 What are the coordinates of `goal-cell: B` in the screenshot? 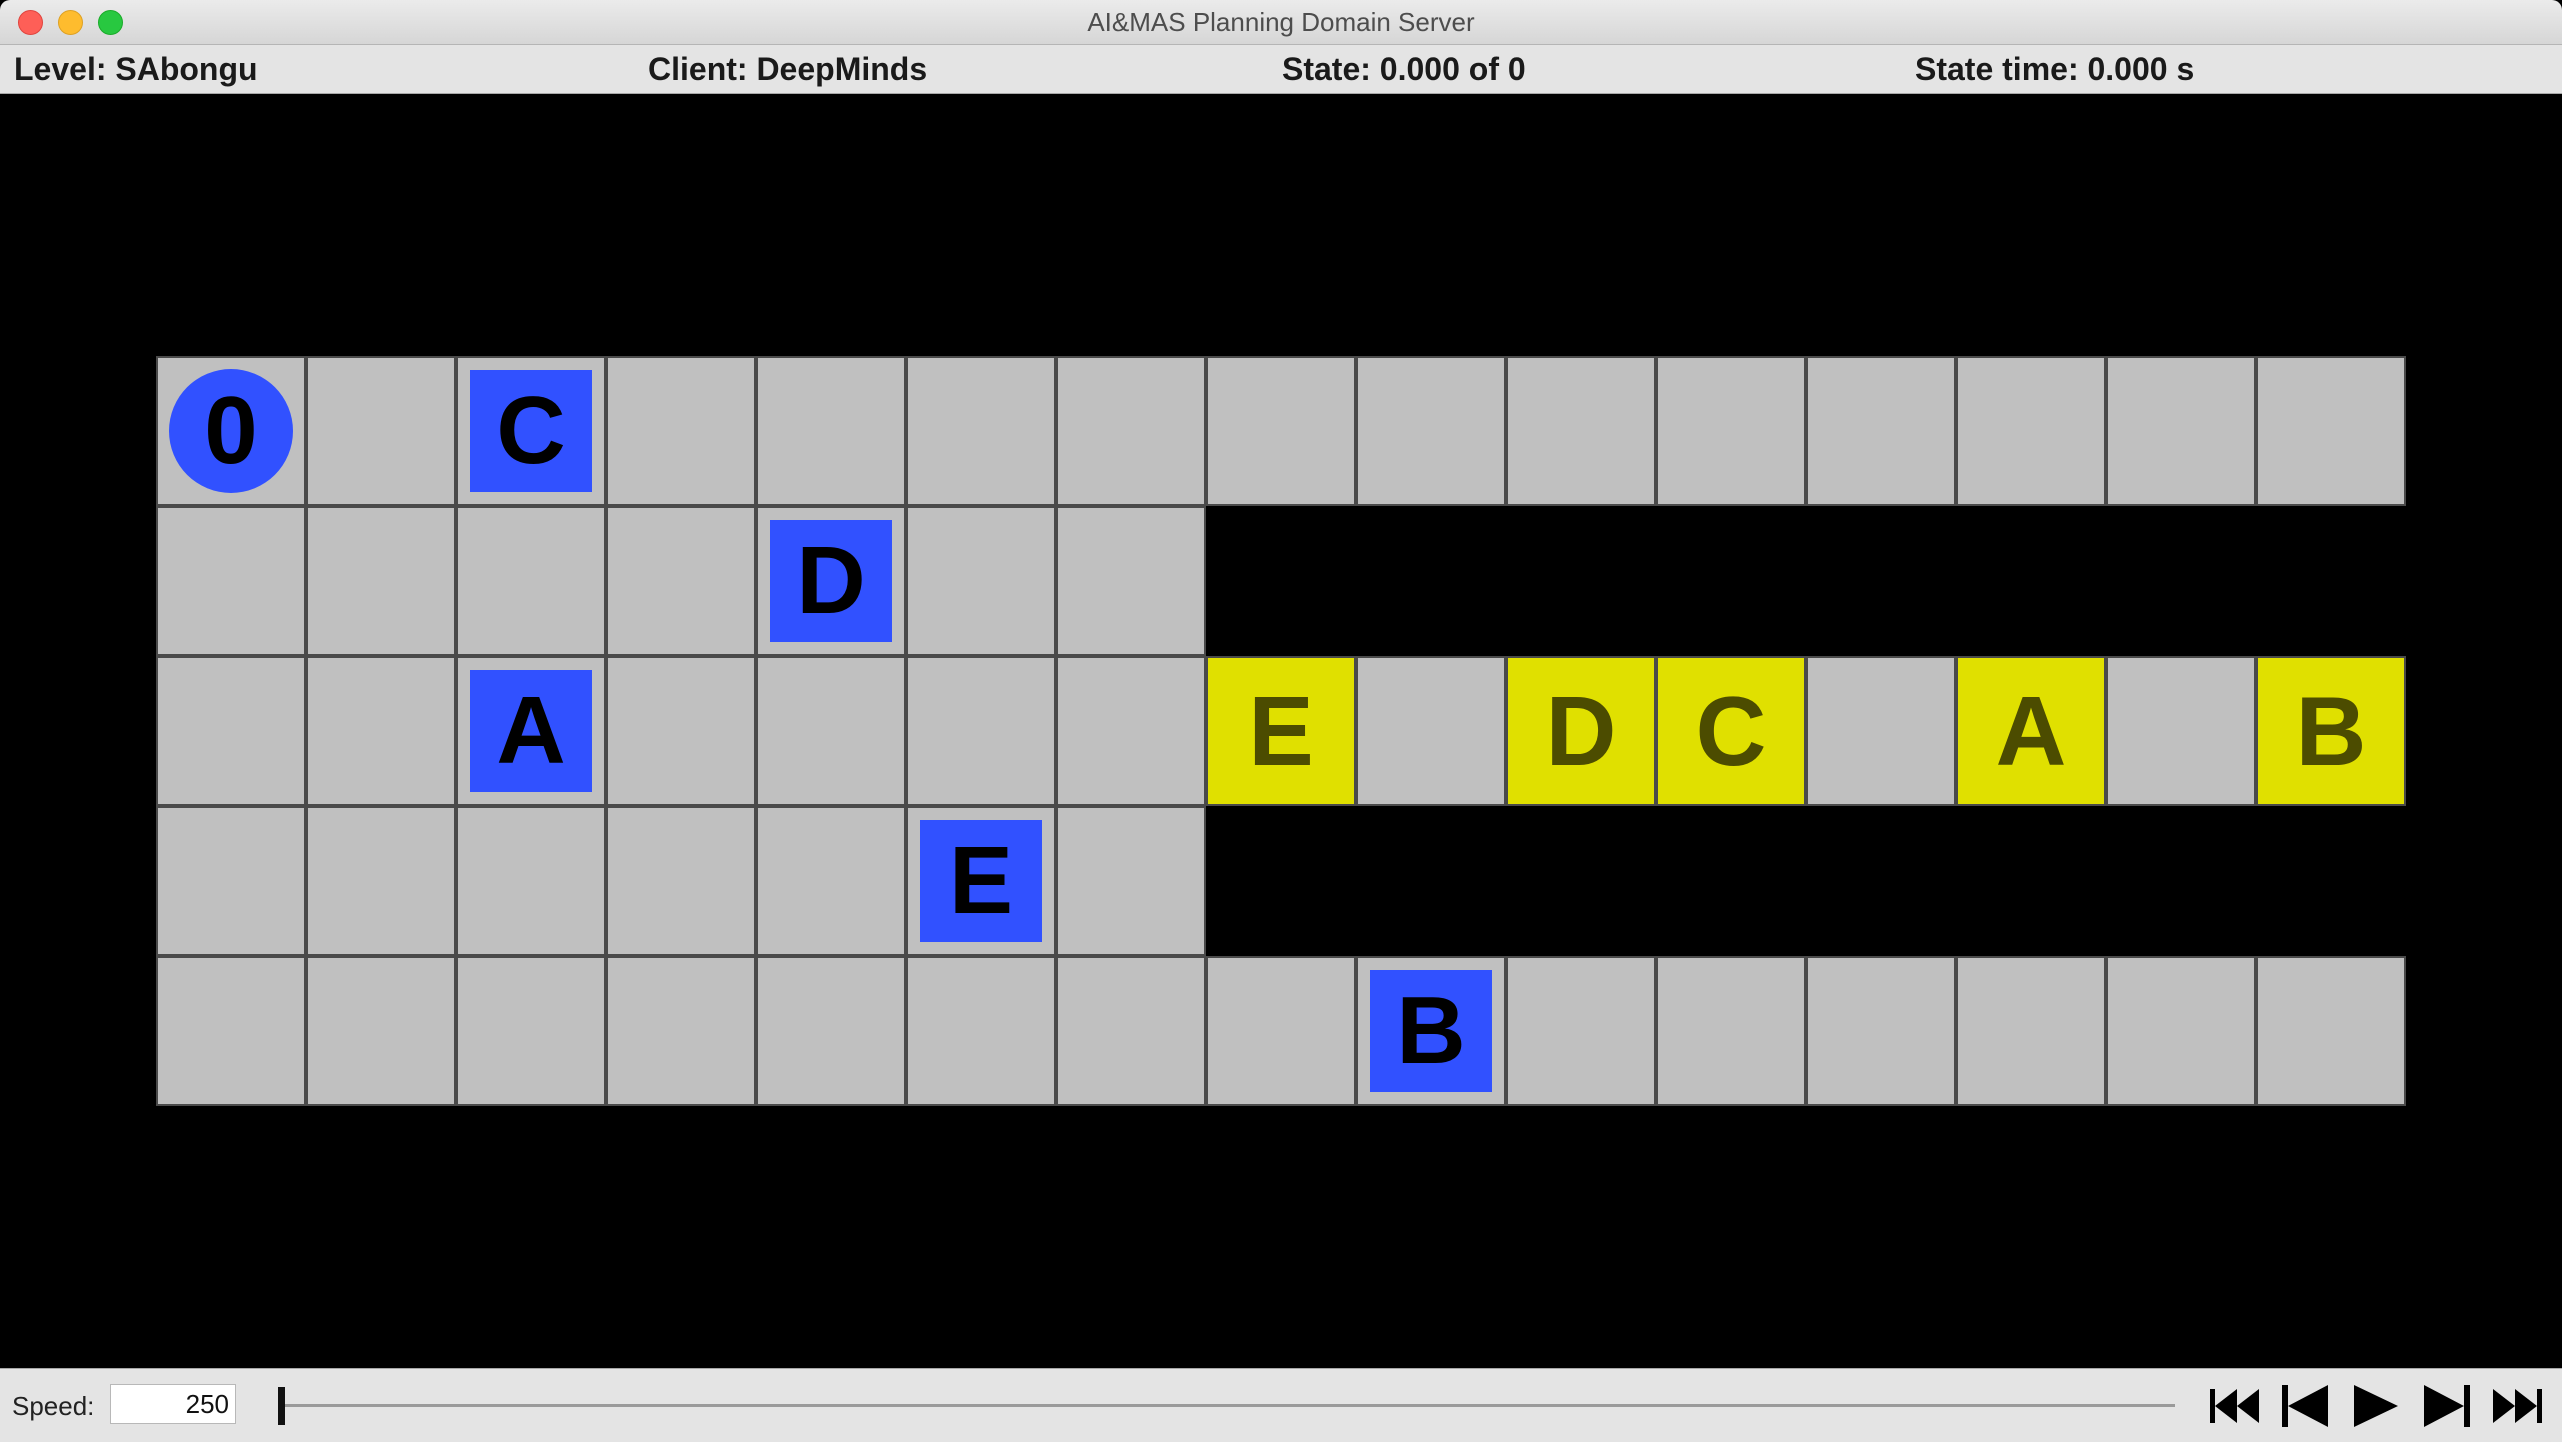 It's located at (2331, 731).